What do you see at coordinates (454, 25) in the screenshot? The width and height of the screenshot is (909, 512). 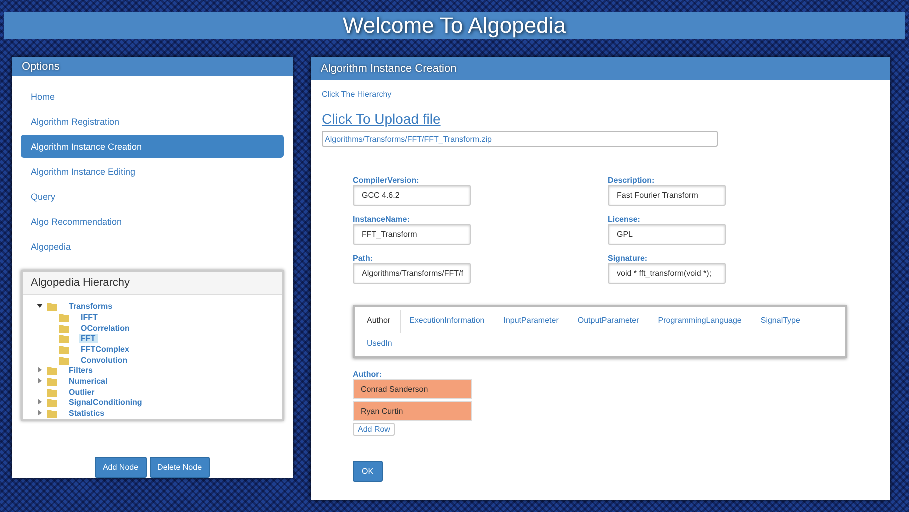 I see `page-title: Welcome To Algopedia` at bounding box center [454, 25].